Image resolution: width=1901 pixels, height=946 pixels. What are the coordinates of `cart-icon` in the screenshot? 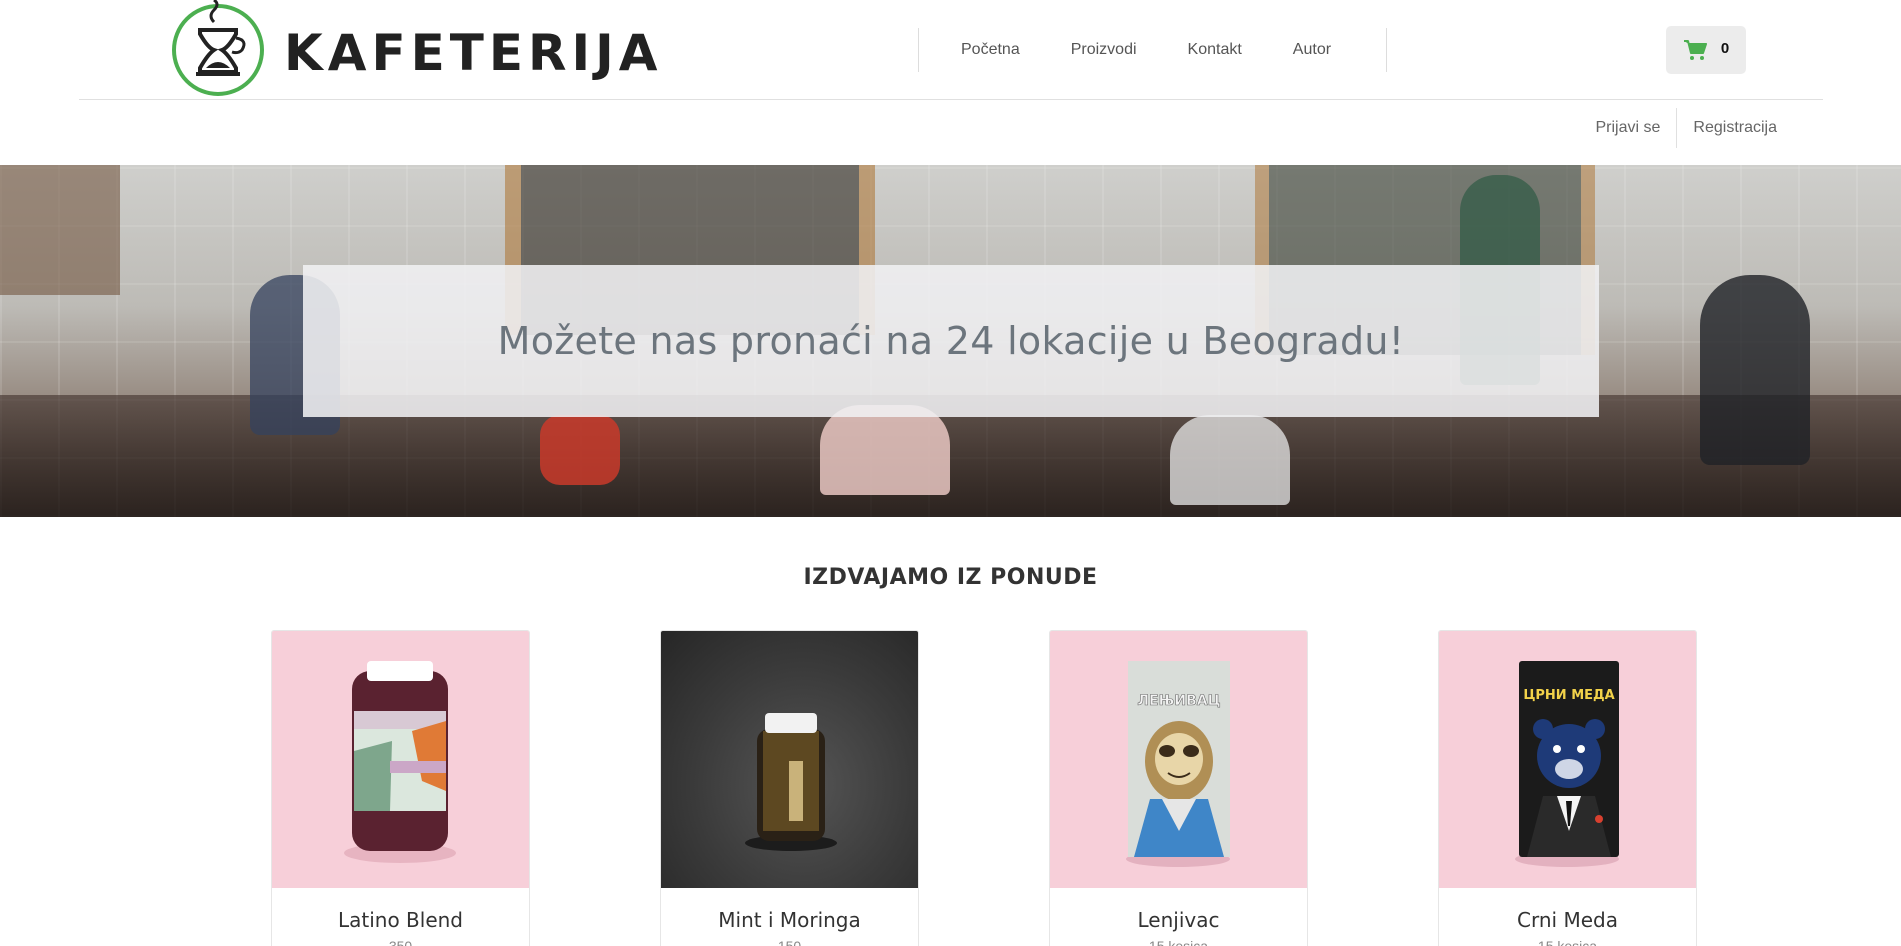 It's located at (1695, 50).